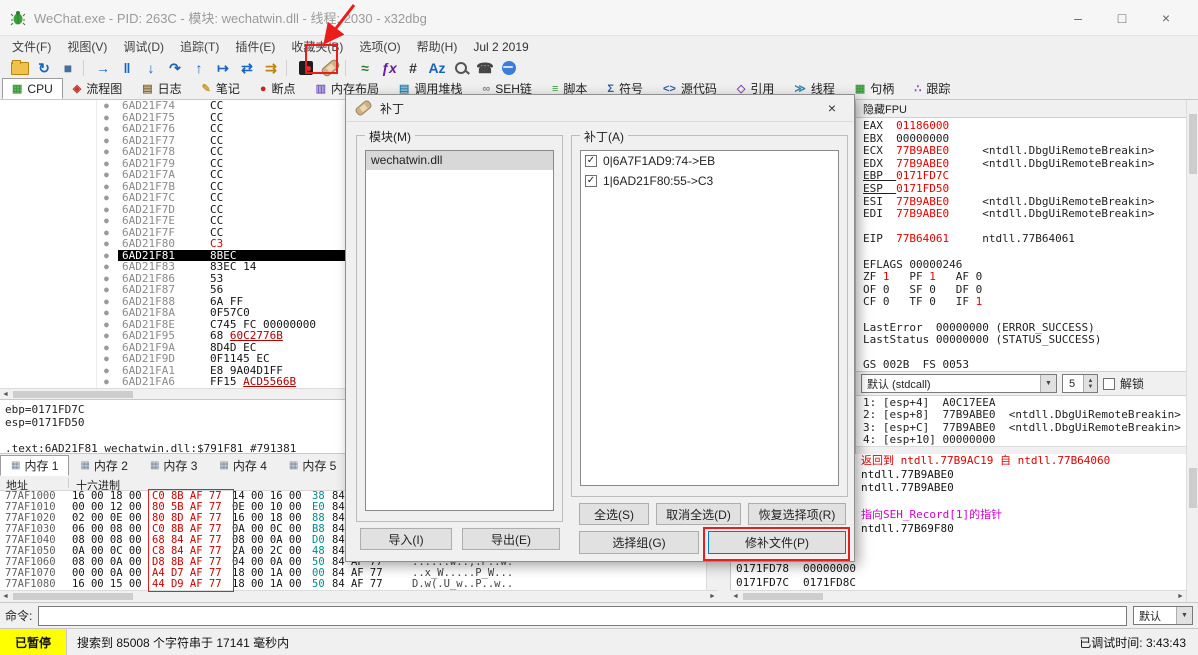 The height and width of the screenshot is (655, 1198). What do you see at coordinates (958, 596) in the screenshot?
I see `stack-hscrollbar: ◄ ►` at bounding box center [958, 596].